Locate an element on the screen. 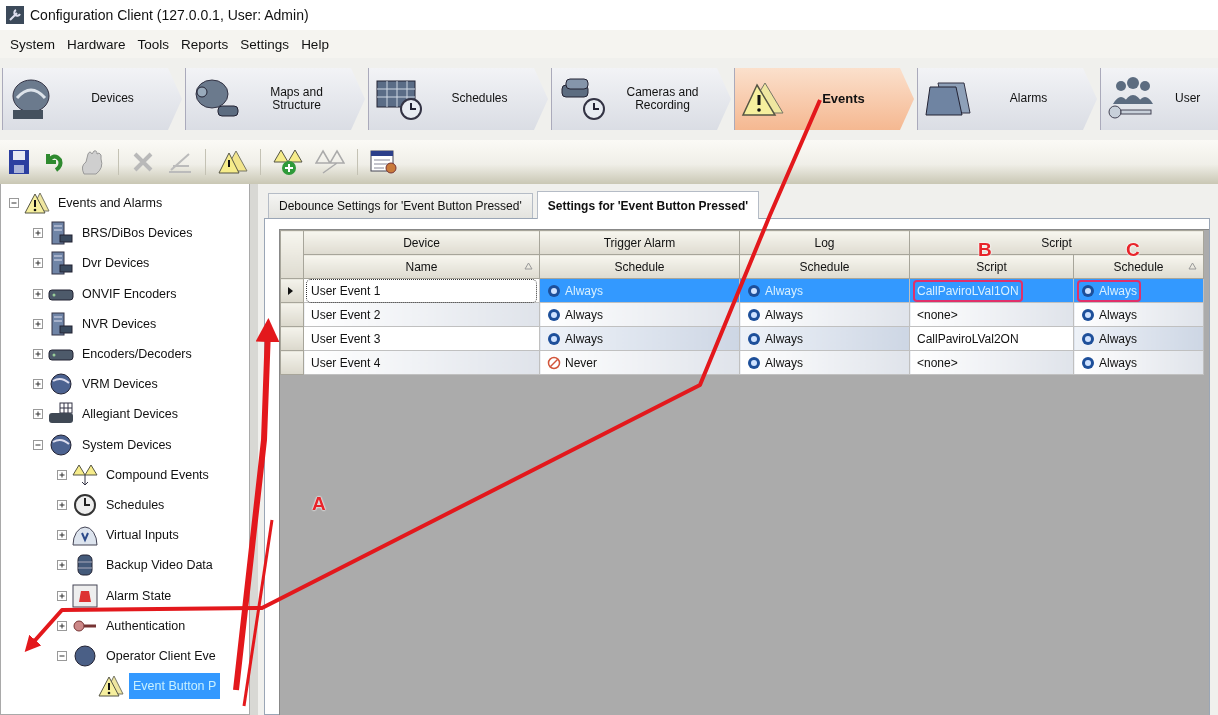 The image size is (1218, 715). tree-item: BRS/DiBos Devices is located at coordinates (137, 233).